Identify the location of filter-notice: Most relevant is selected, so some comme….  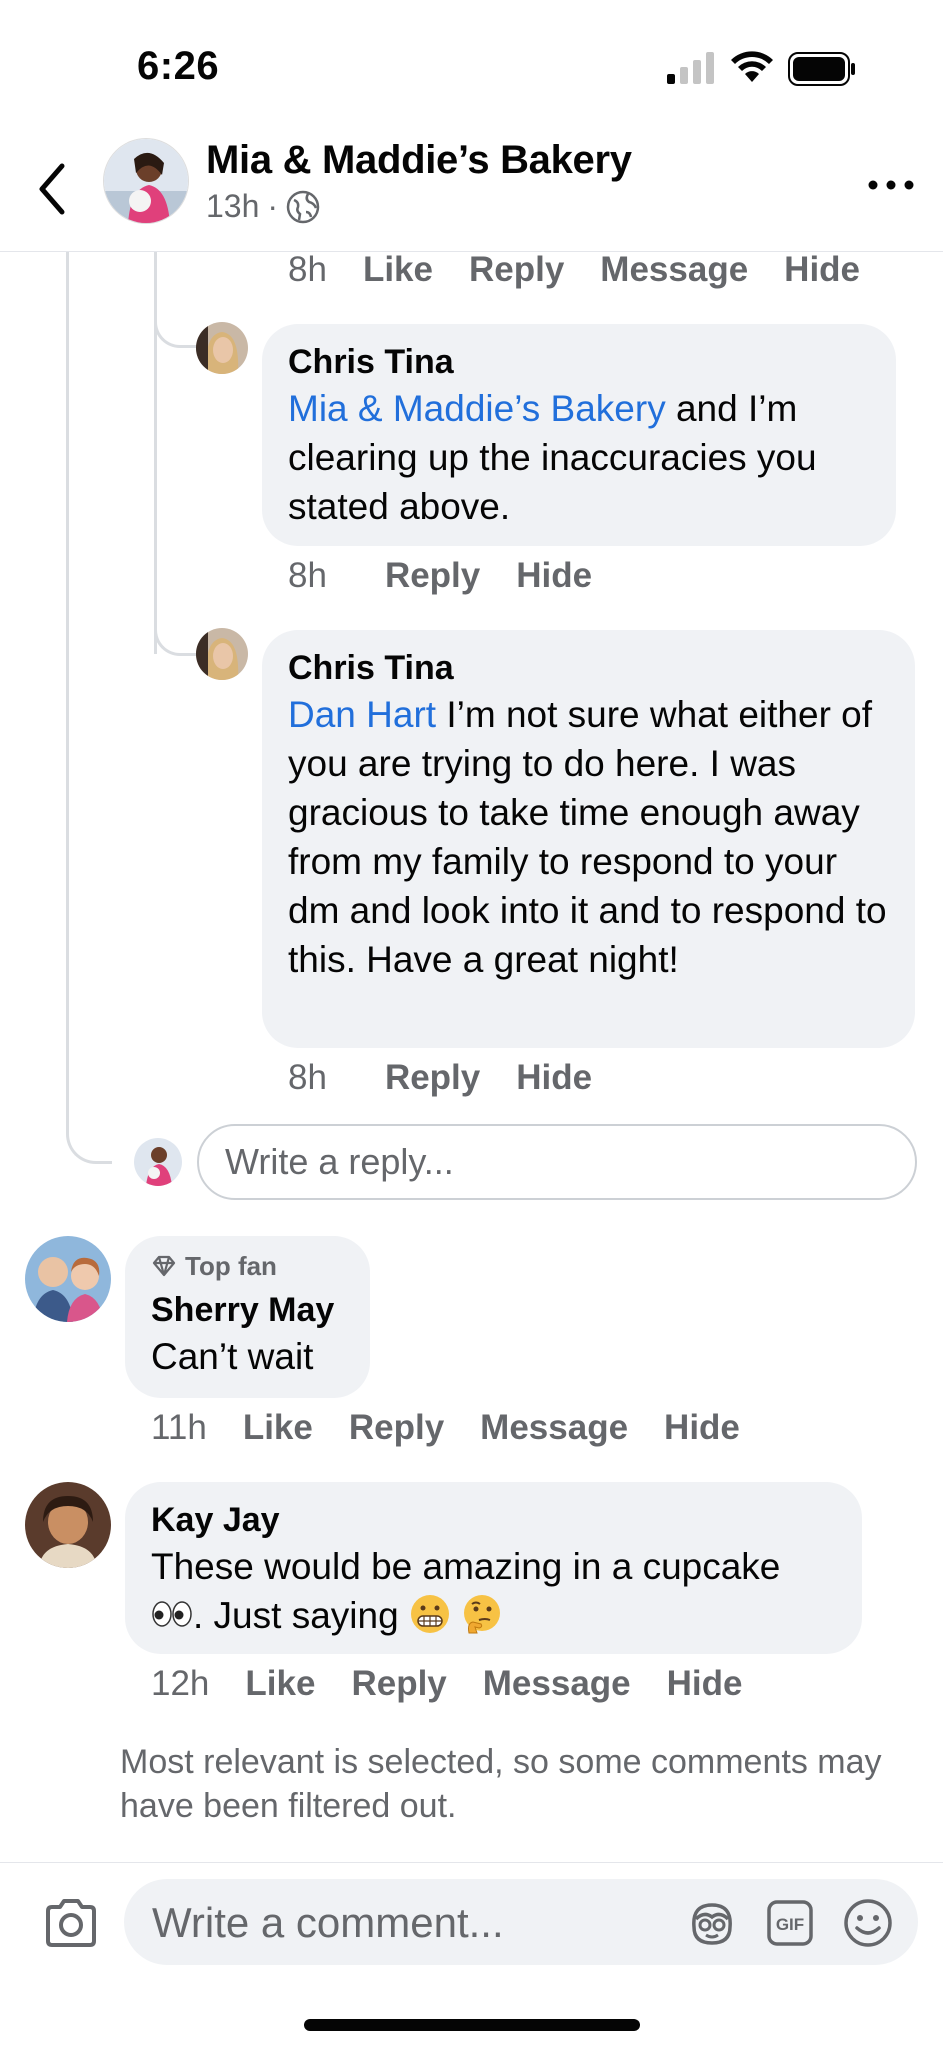
(501, 1784).